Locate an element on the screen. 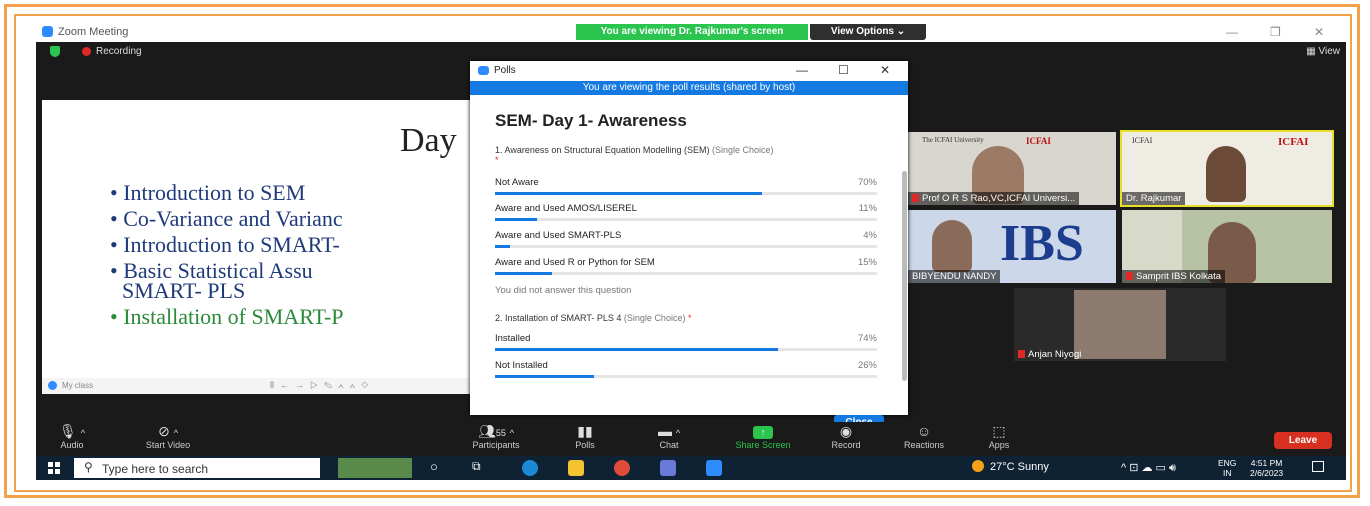 The height and width of the screenshot is (506, 1370). recording-icon is located at coordinates (86, 51).